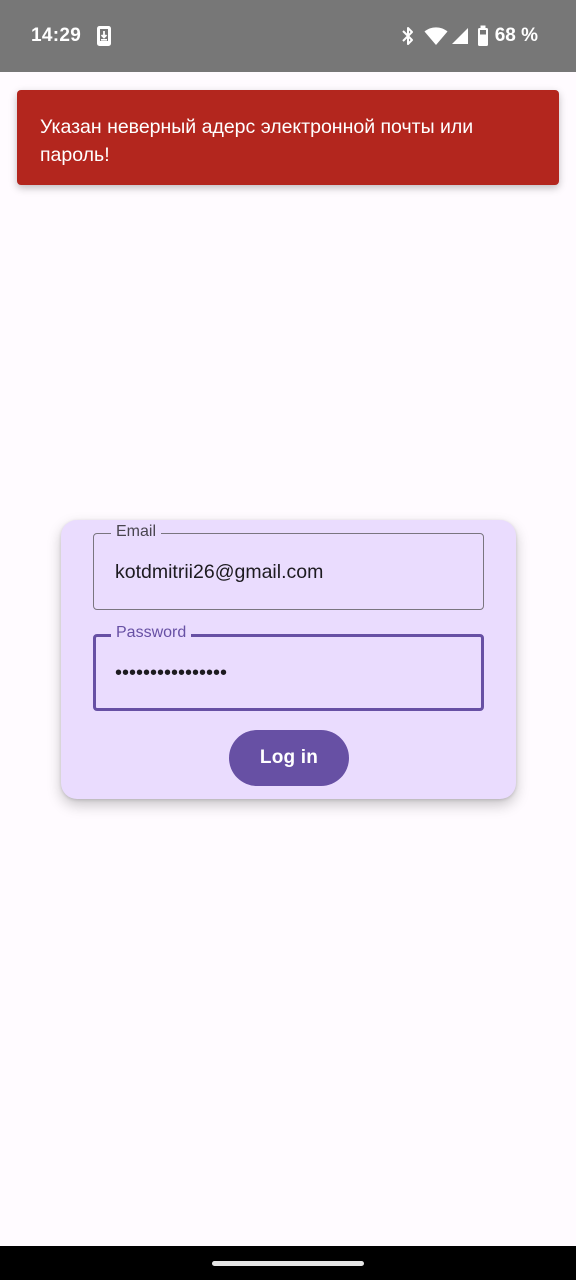  I want to click on email-field: Email, so click(288, 566).